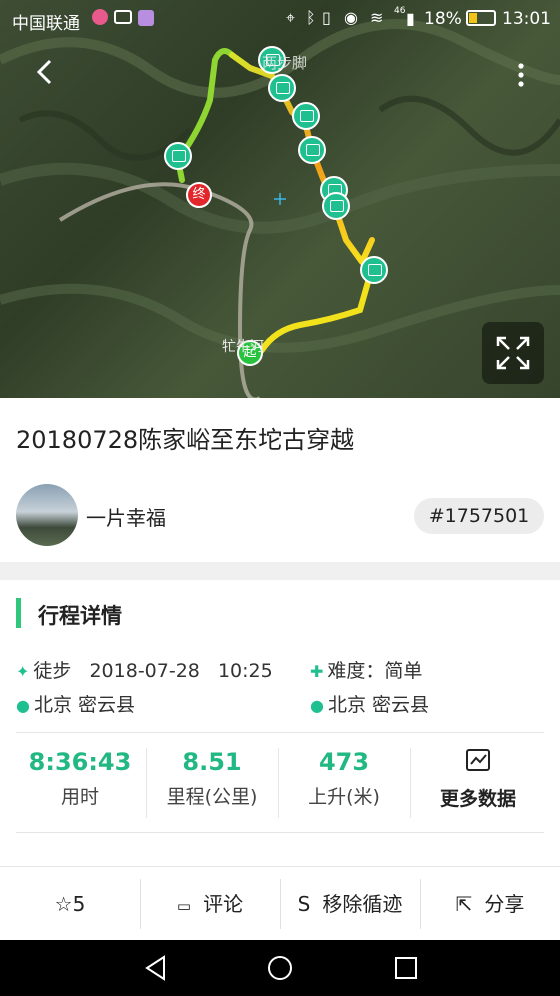  I want to click on difficulty-label: 难度：简单, so click(375, 671).